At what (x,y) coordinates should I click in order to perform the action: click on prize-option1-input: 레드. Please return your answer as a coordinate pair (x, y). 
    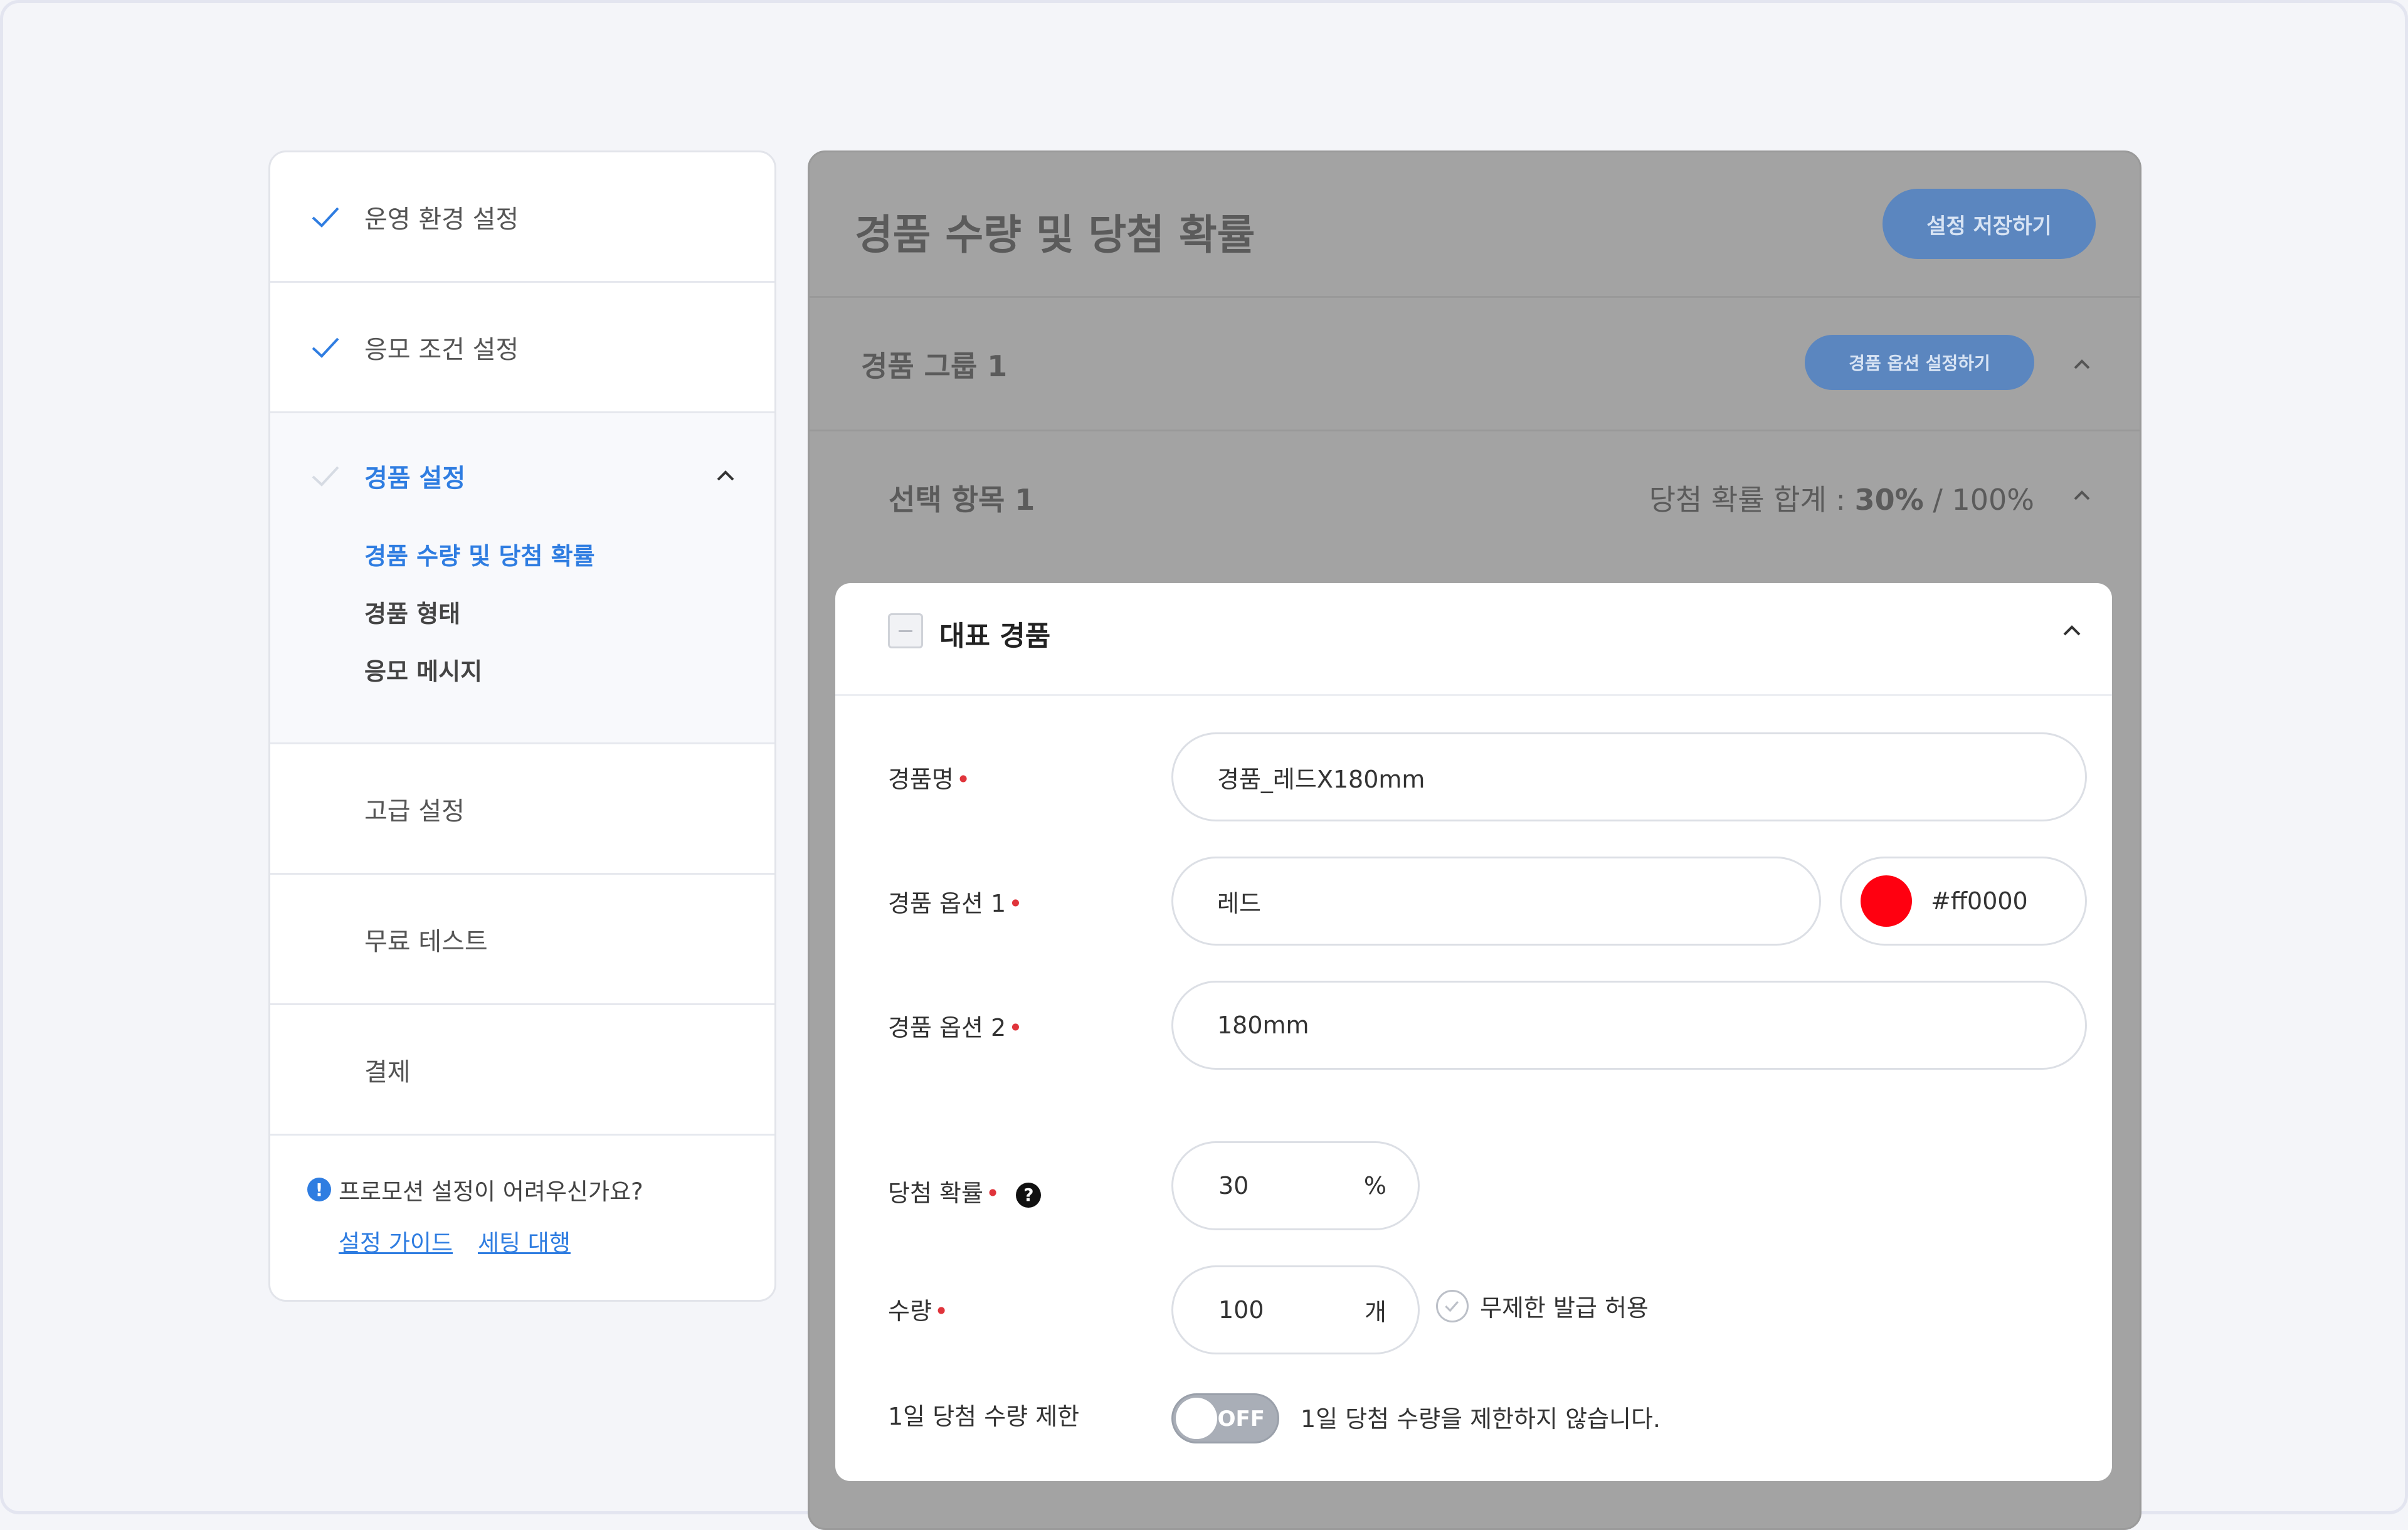
    Looking at the image, I should click on (1496, 901).